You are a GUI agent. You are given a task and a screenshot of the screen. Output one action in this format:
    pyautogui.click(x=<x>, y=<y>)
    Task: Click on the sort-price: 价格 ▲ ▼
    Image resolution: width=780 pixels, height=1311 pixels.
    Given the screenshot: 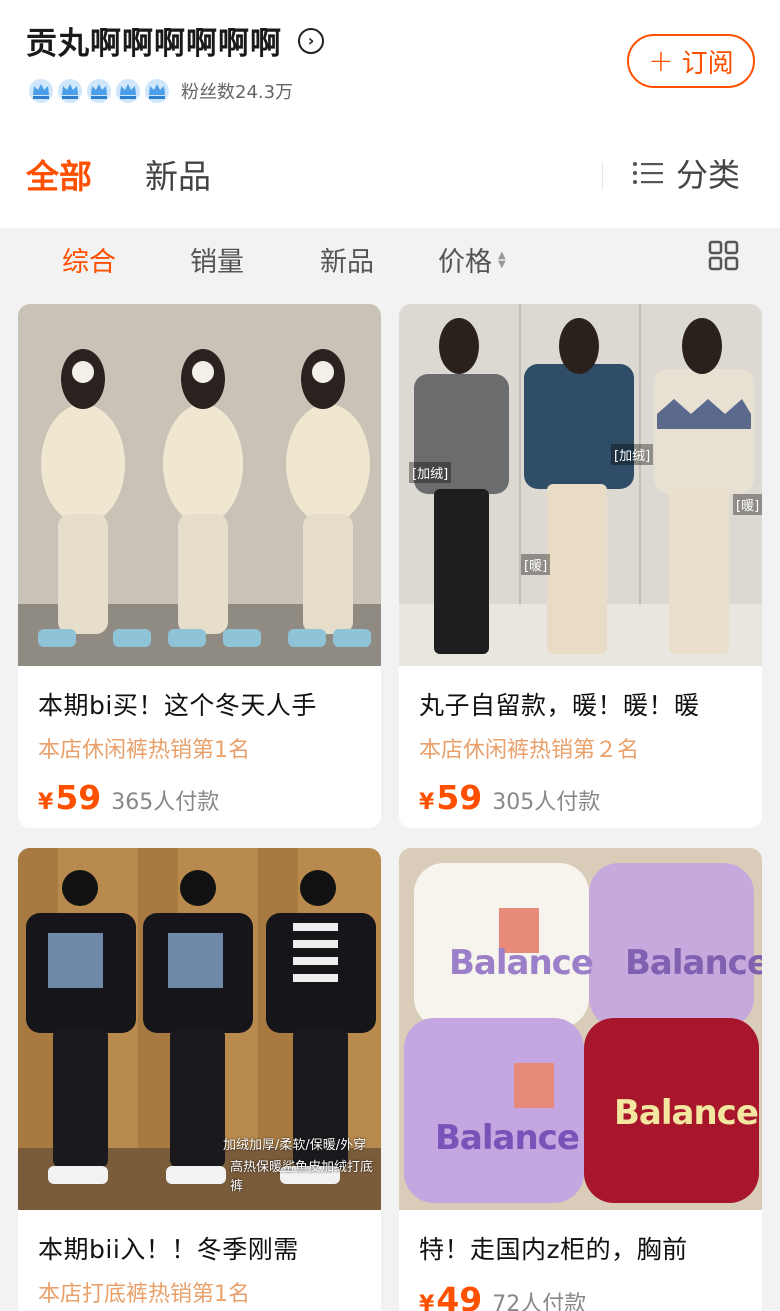 What is the action you would take?
    pyautogui.click(x=472, y=259)
    